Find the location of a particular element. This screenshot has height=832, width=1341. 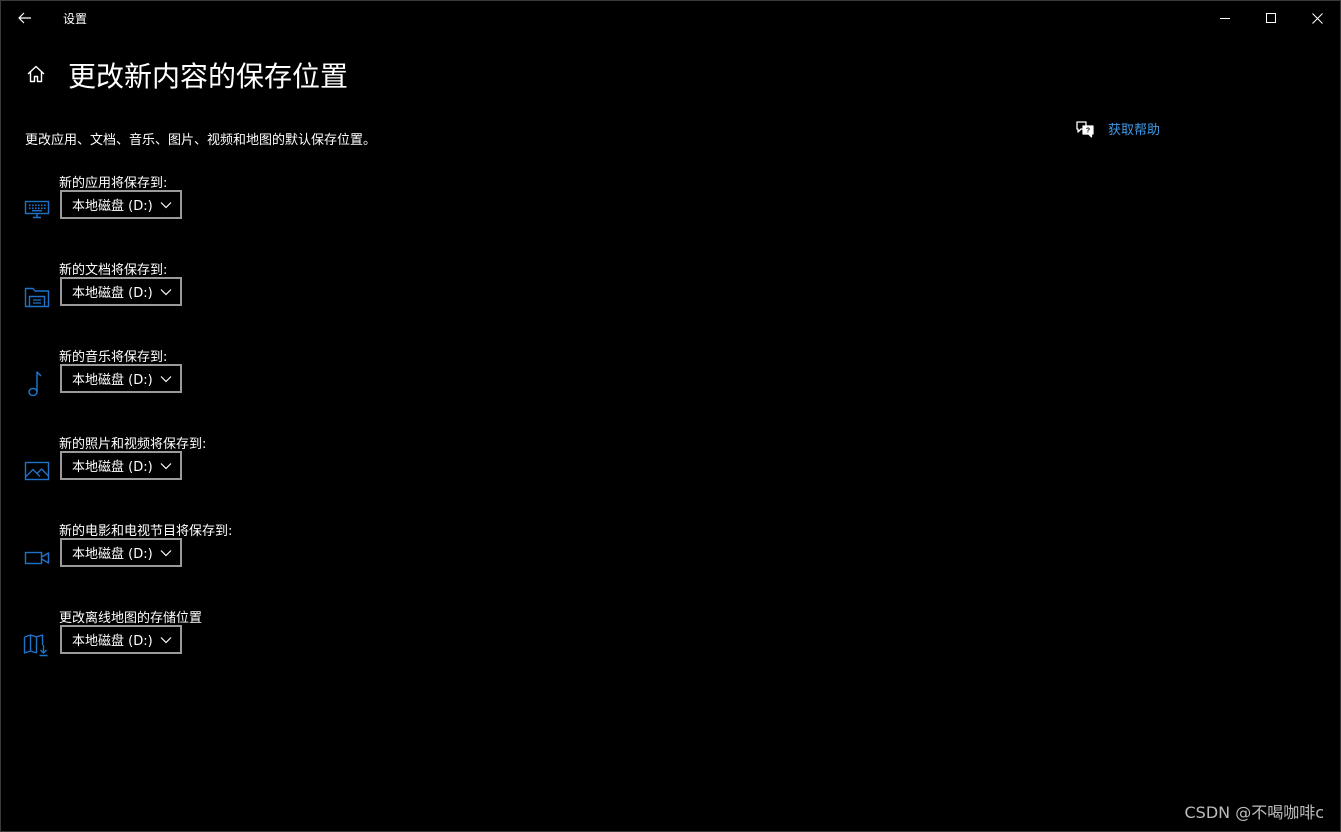

setting-label: 更改离线地图的存储位置 is located at coordinates (131, 618).